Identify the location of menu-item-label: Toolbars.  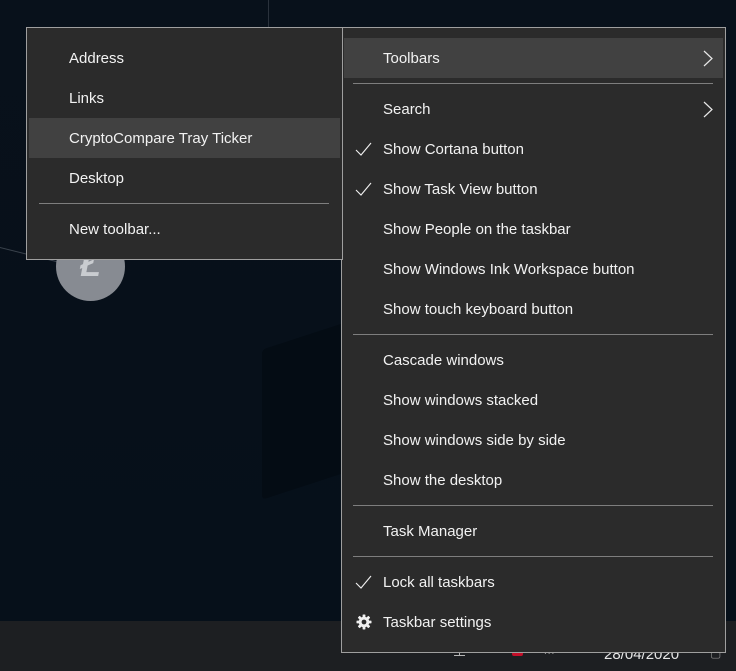
(411, 58).